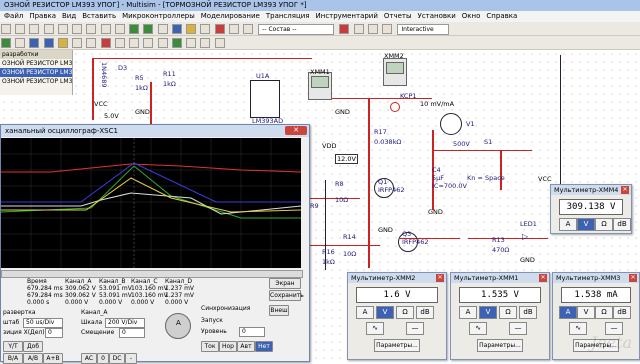 The width and height of the screenshot is (640, 364). Describe the element at coordinates (228, 346) in the screenshot. I see `trigger-normal-button: Нор` at that location.